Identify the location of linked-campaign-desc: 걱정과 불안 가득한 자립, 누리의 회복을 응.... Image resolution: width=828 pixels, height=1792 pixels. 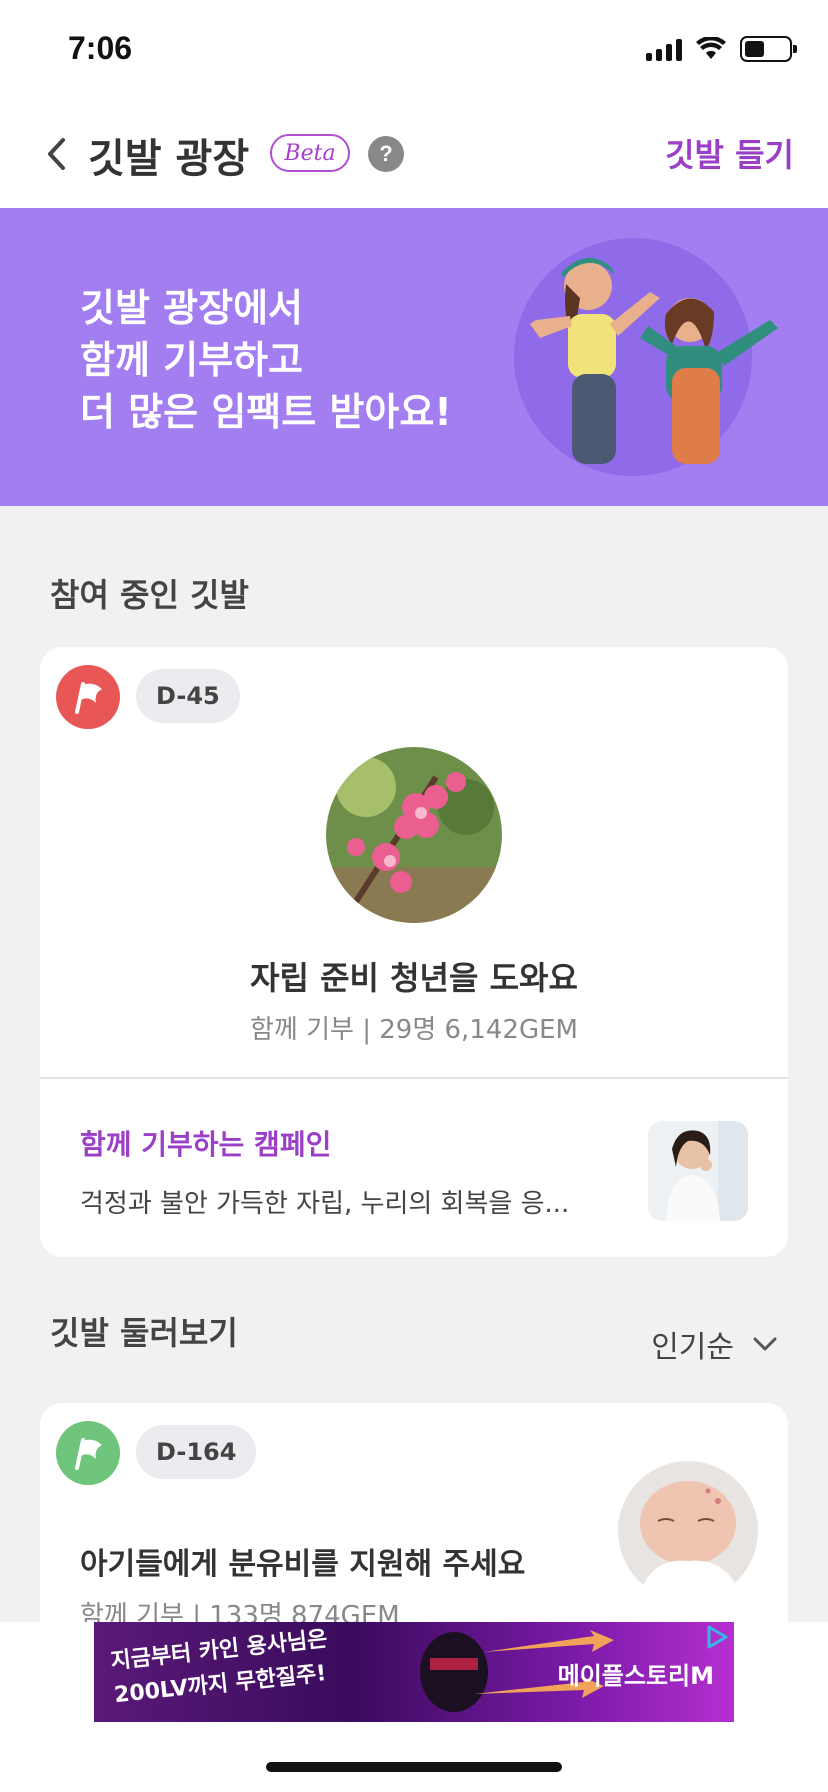
(325, 1204).